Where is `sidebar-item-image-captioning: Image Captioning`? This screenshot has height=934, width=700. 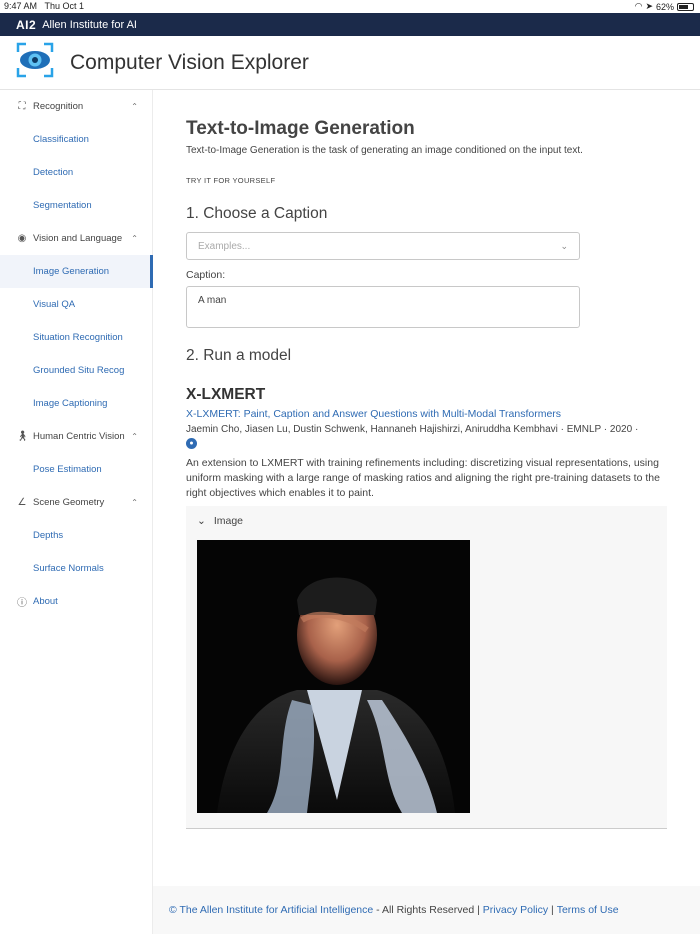
sidebar-item-image-captioning: Image Captioning is located at coordinates (76, 403).